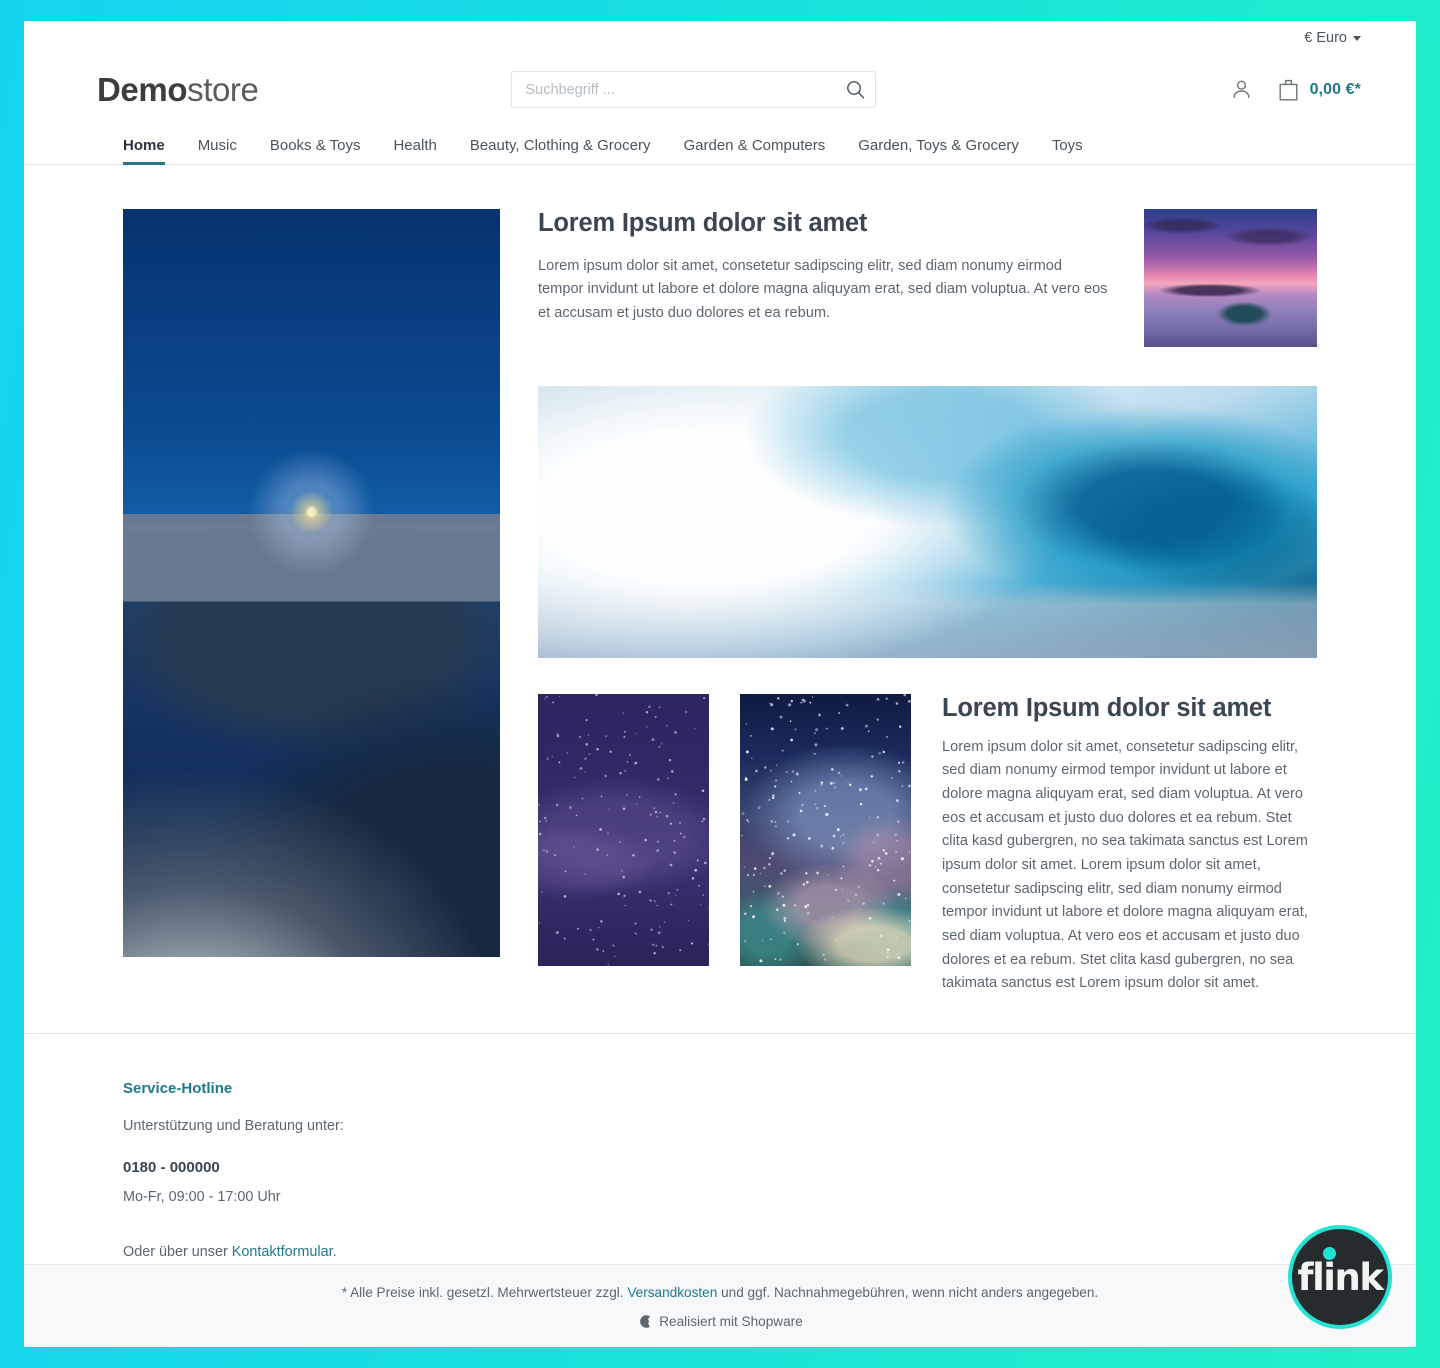  Describe the element at coordinates (311, 582) in the screenshot. I see `lighthouse-image` at that location.